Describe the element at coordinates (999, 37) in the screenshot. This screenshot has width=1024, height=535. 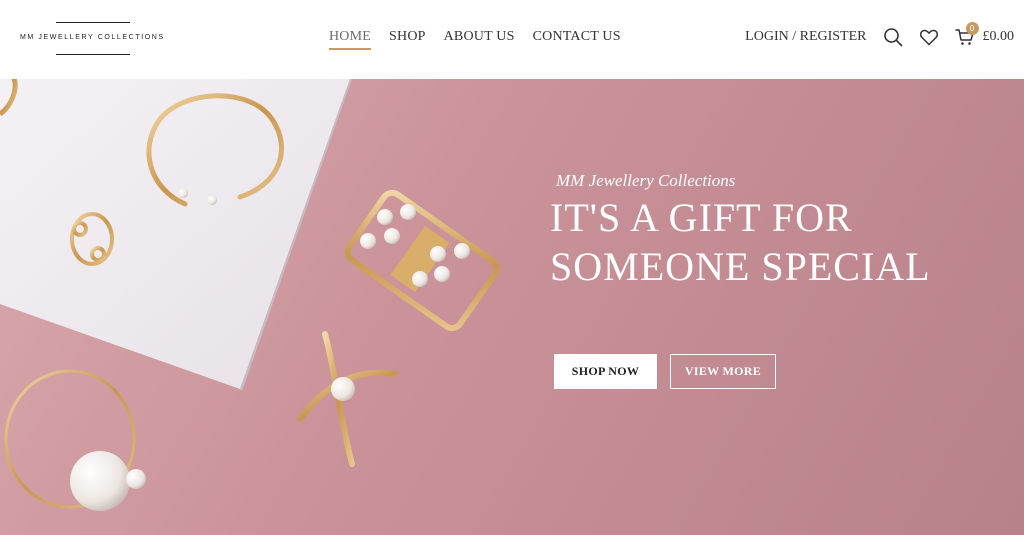
I see `cart-total: £0.00` at that location.